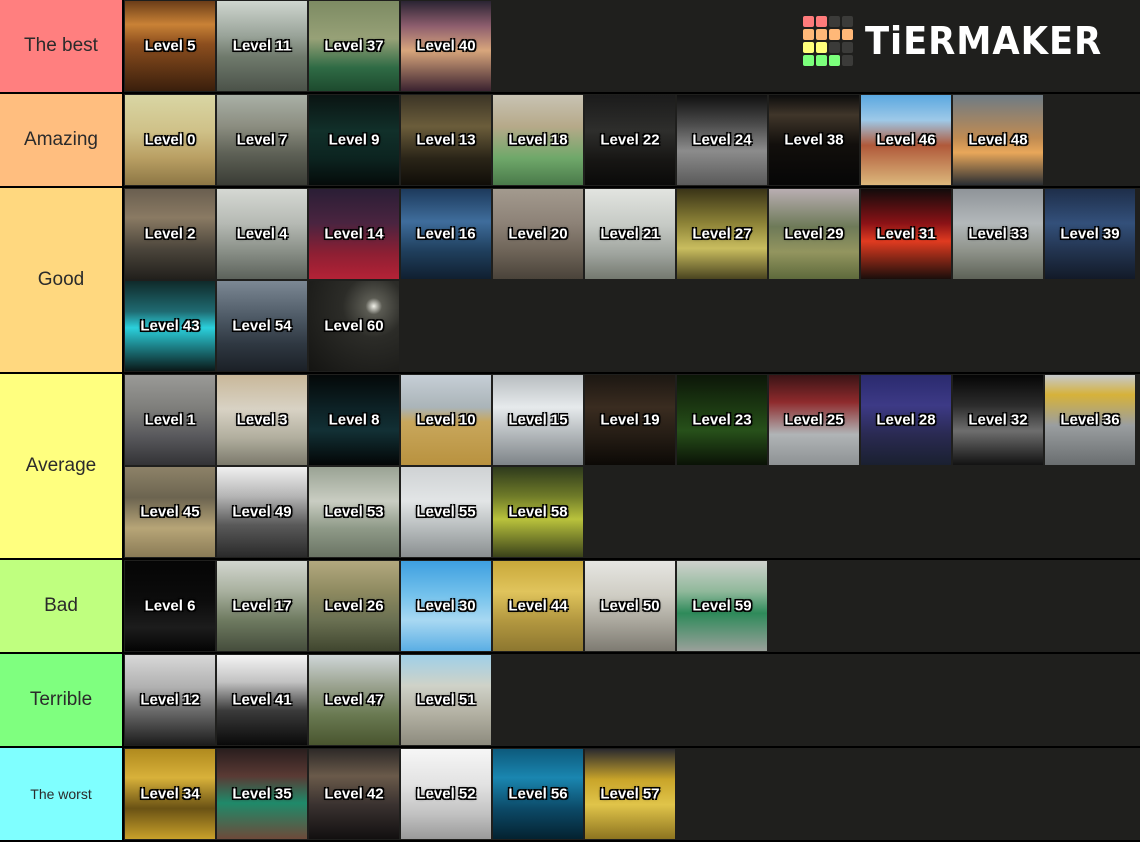 This screenshot has height=842, width=1140. I want to click on tier-item-tile: Level 12, so click(170, 700).